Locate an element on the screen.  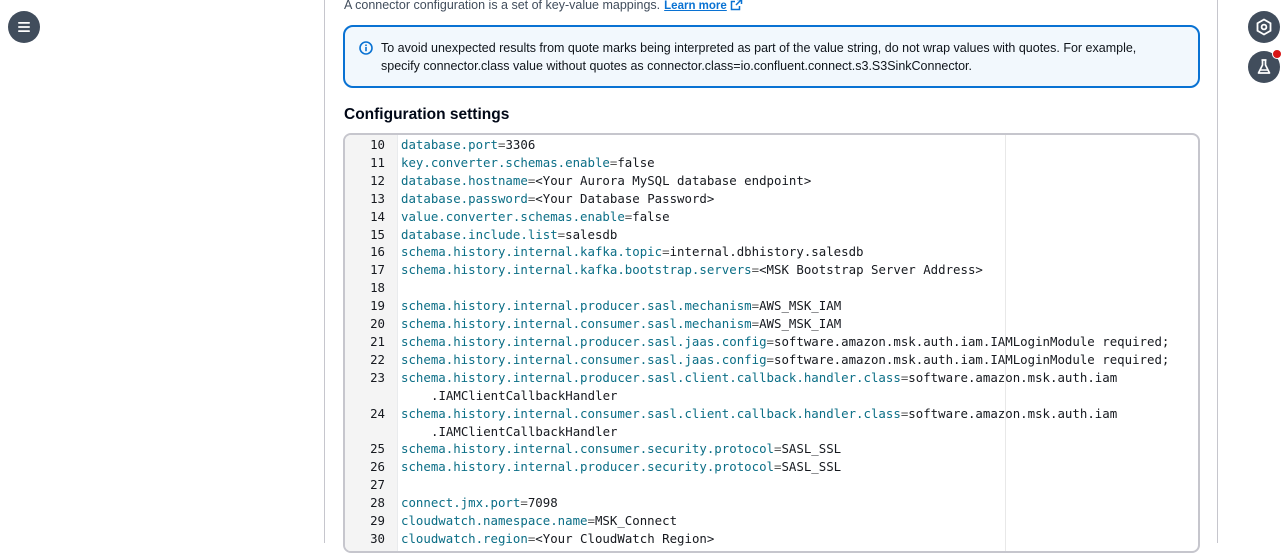
line-number: 21 is located at coordinates (377, 341).